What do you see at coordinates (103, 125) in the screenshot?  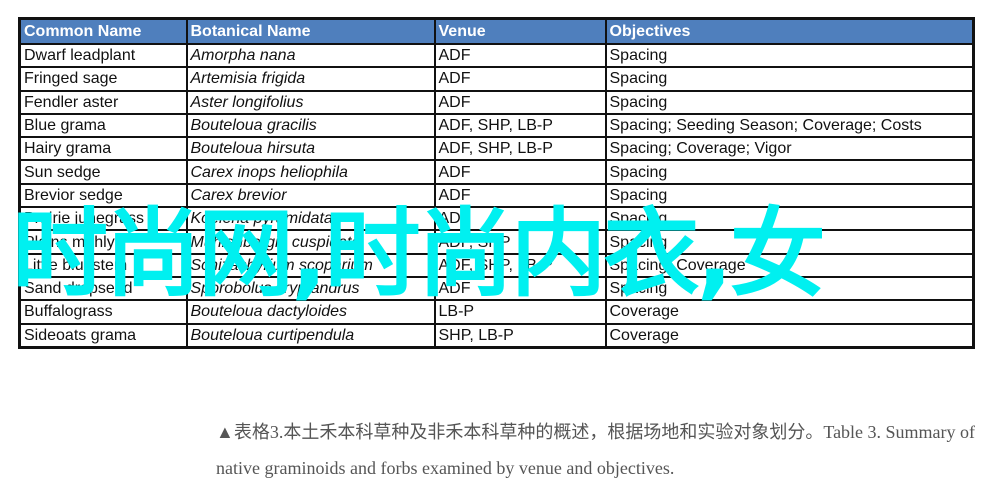 I see `cell-common-name: Blue grama` at bounding box center [103, 125].